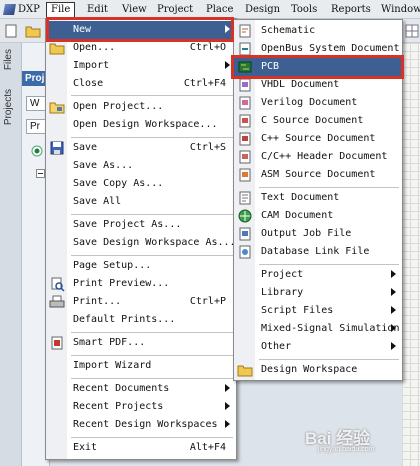  Describe the element at coordinates (318, 103) in the screenshot. I see `new-menu-verilog: Verilog Document` at that location.